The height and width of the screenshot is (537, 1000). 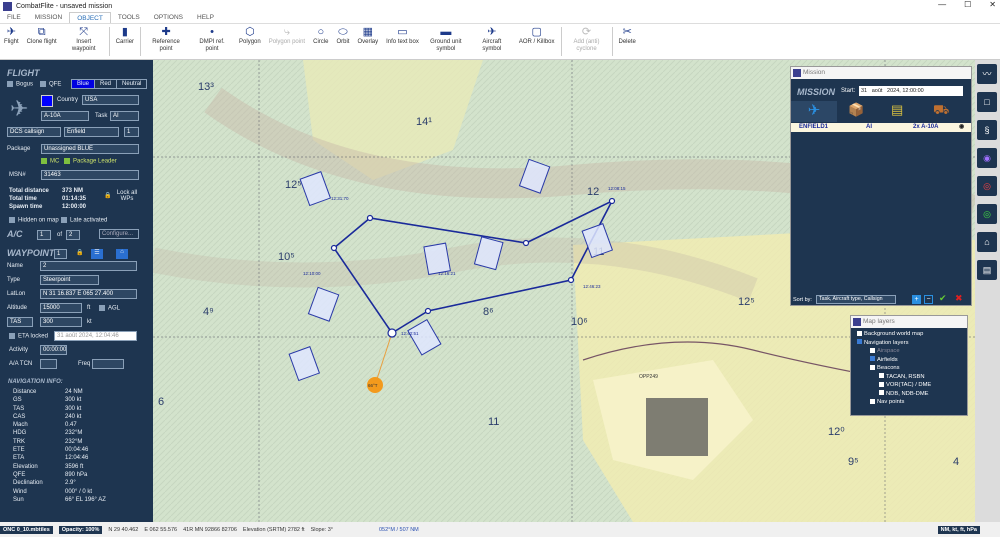 I want to click on package-select: Unassigned BLUE, so click(x=90, y=149).